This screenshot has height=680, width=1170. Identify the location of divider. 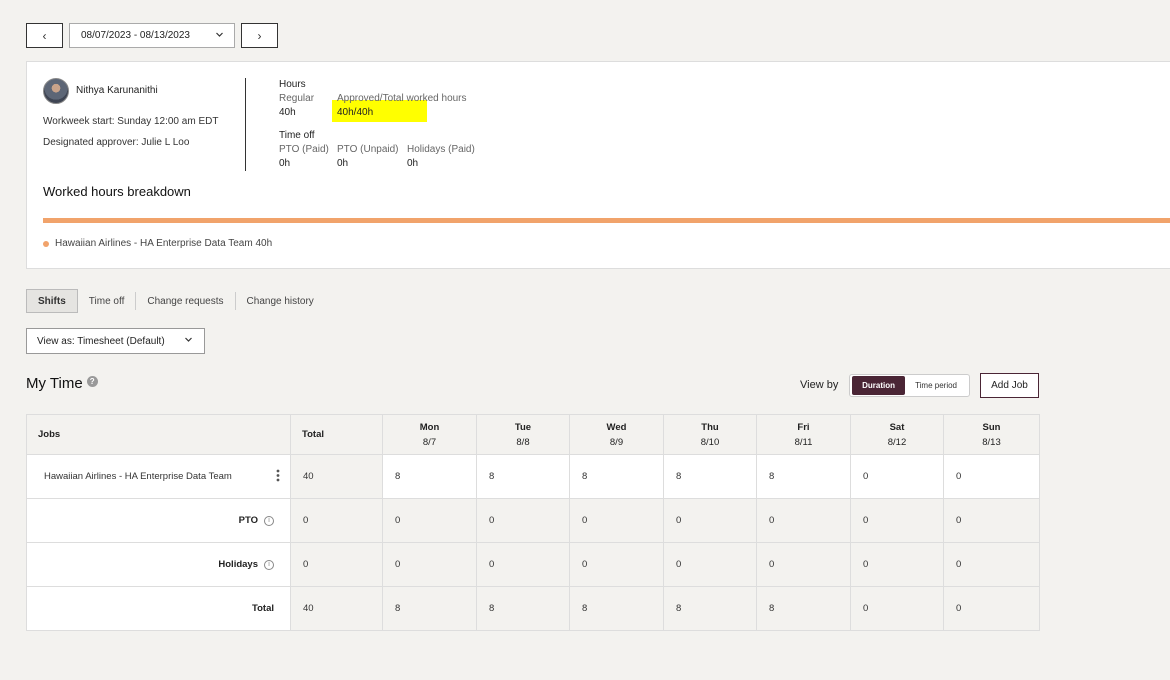
(245, 124).